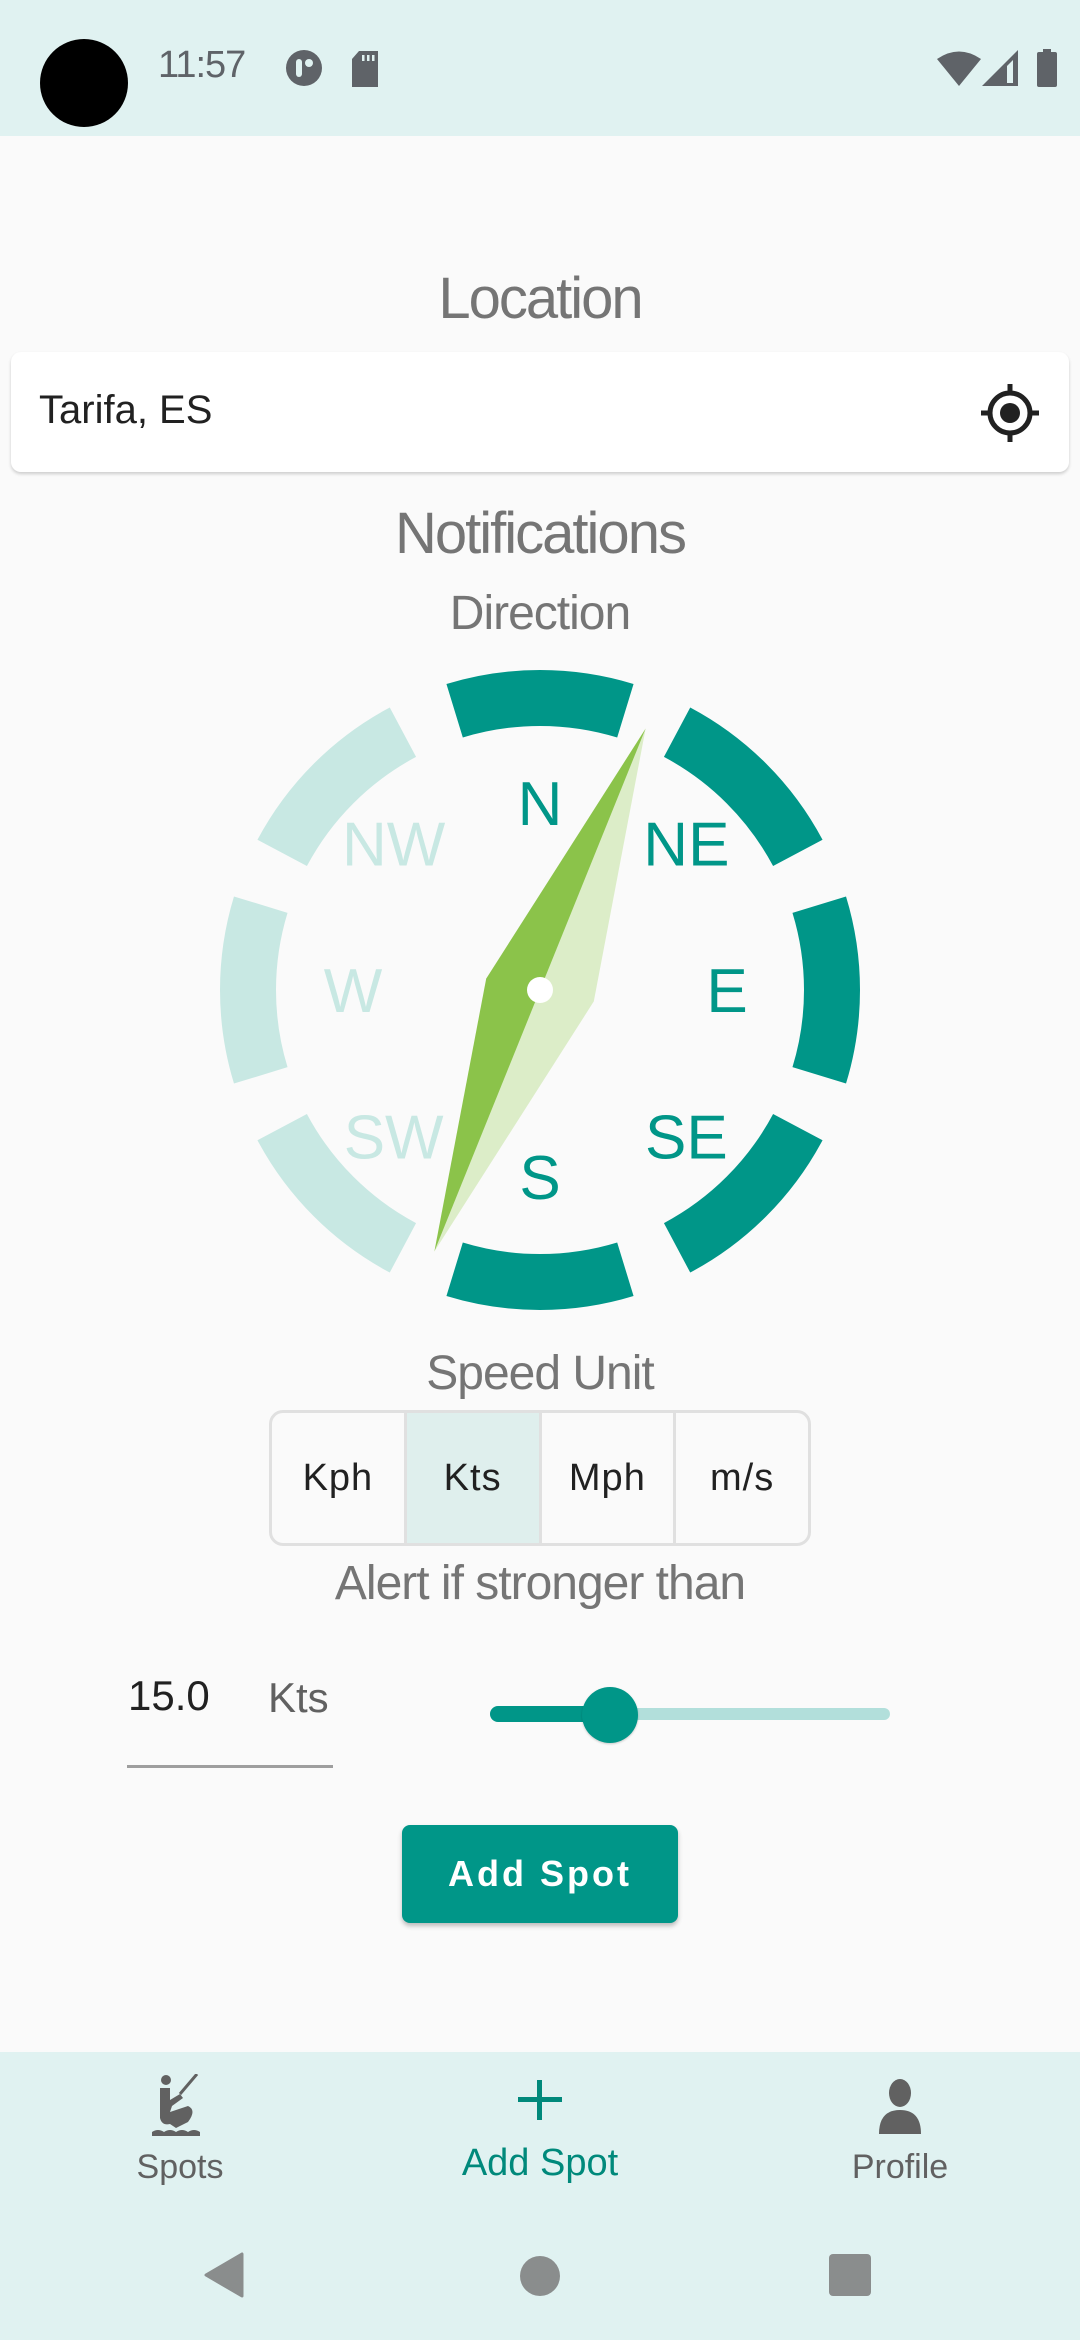 This screenshot has height=2340, width=1080. Describe the element at coordinates (540, 704) in the screenshot. I see `compass-segment-n` at that location.